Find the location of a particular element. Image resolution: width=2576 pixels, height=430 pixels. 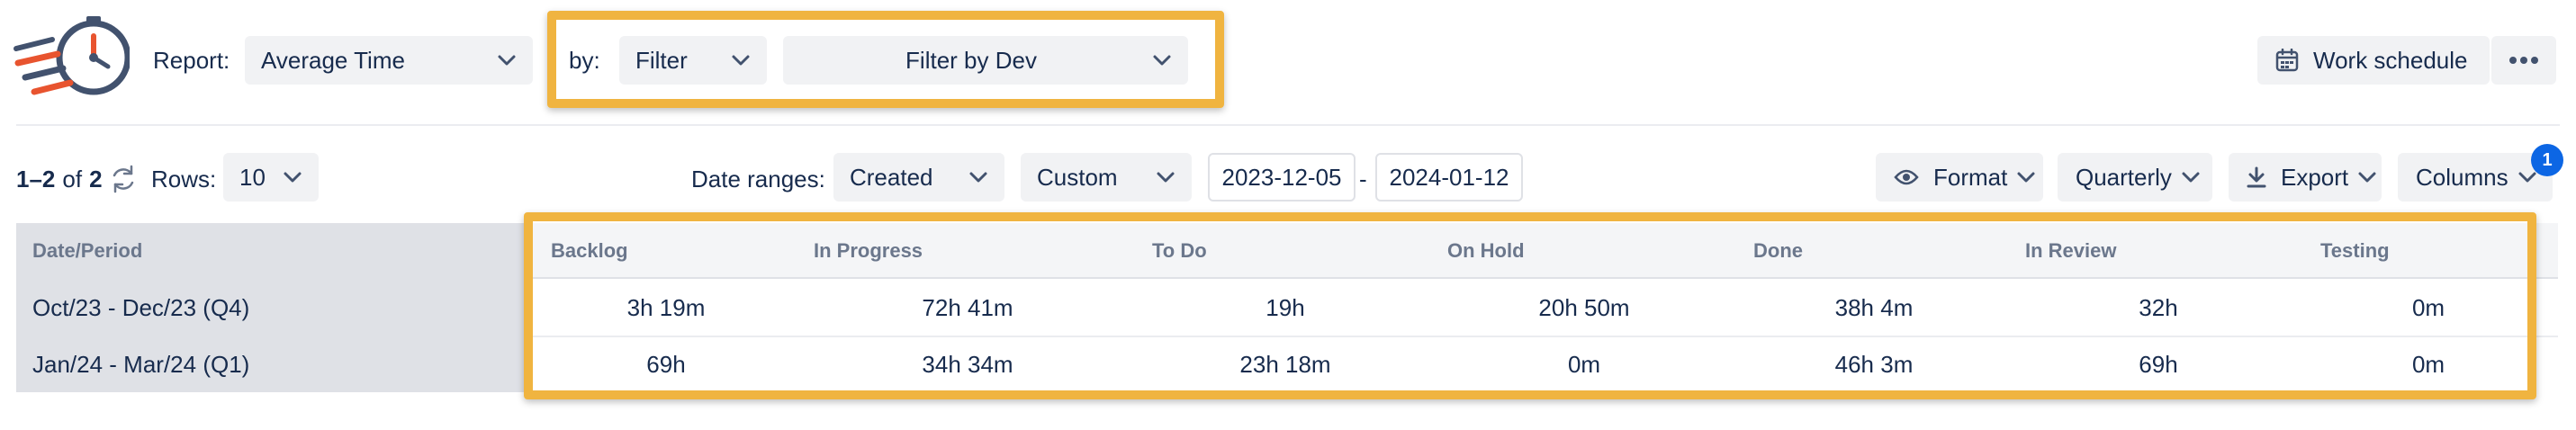

table-cell: 3h 19m is located at coordinates (666, 307).